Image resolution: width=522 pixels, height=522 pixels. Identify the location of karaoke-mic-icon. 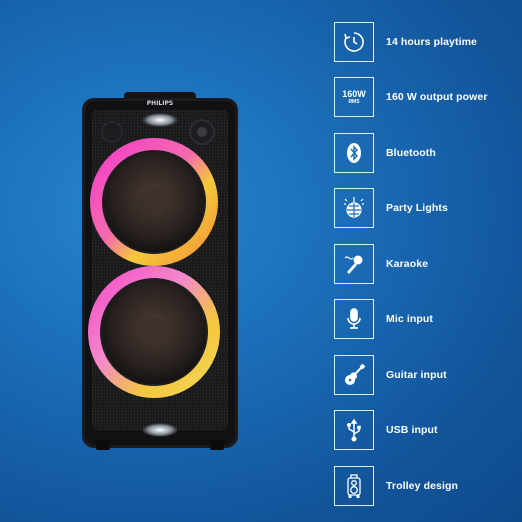
(354, 264).